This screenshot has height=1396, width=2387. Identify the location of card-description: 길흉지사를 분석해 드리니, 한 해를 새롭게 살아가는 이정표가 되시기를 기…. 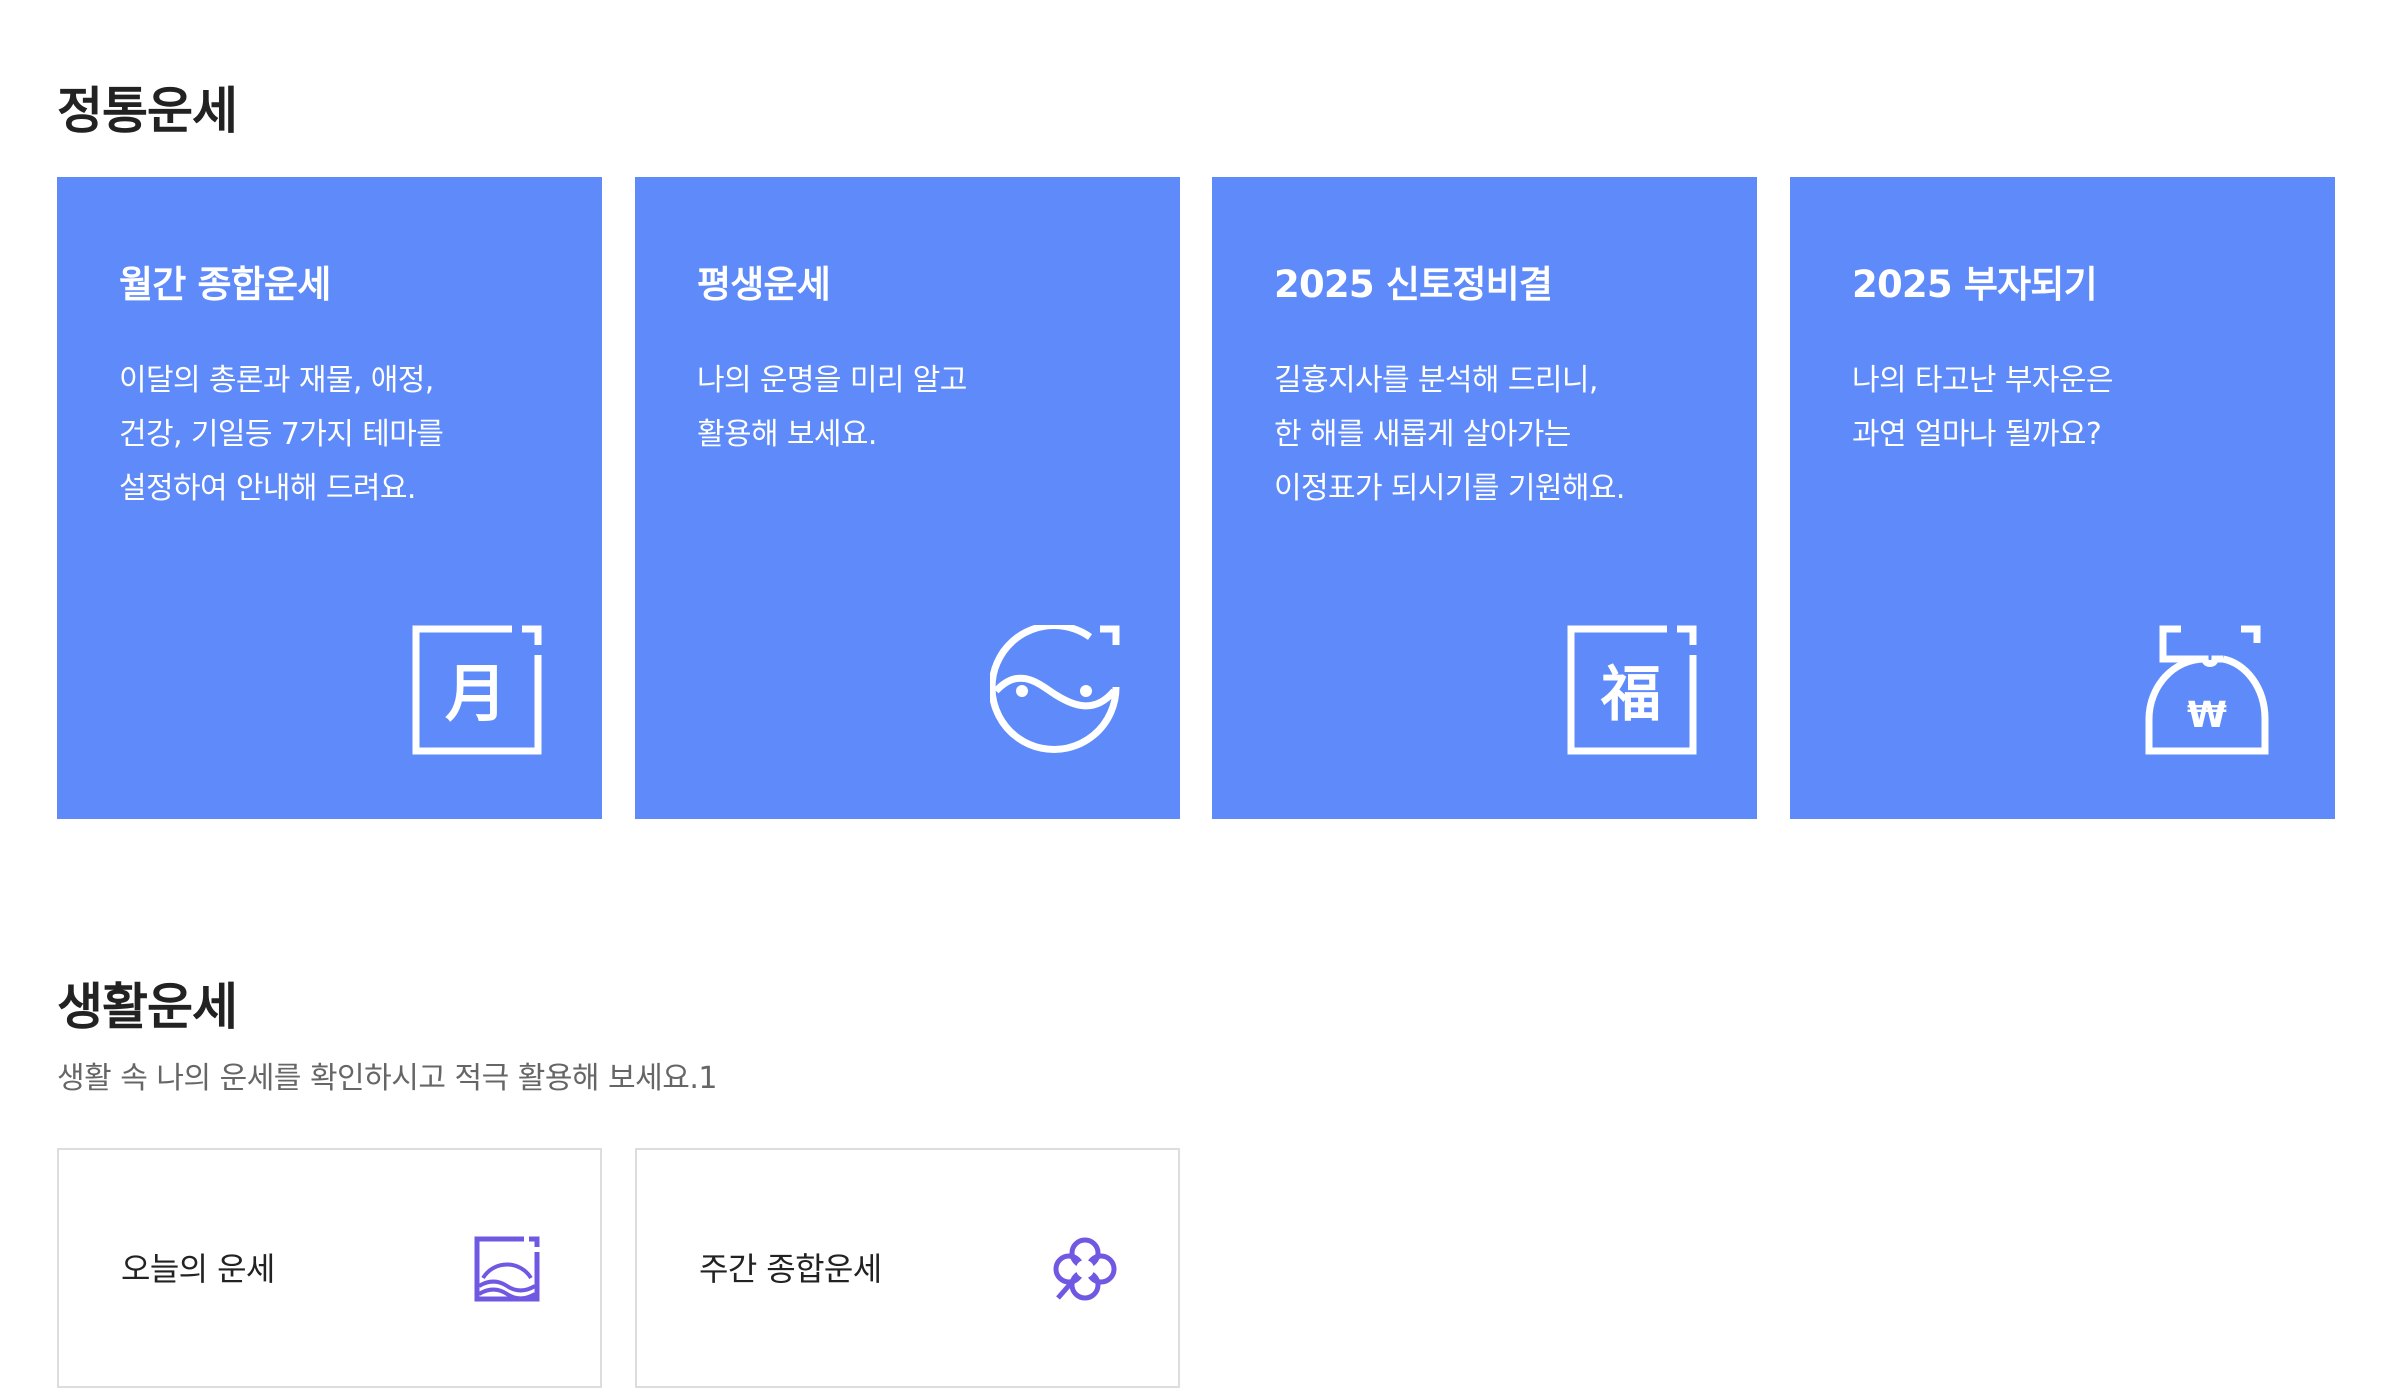
(1449, 435).